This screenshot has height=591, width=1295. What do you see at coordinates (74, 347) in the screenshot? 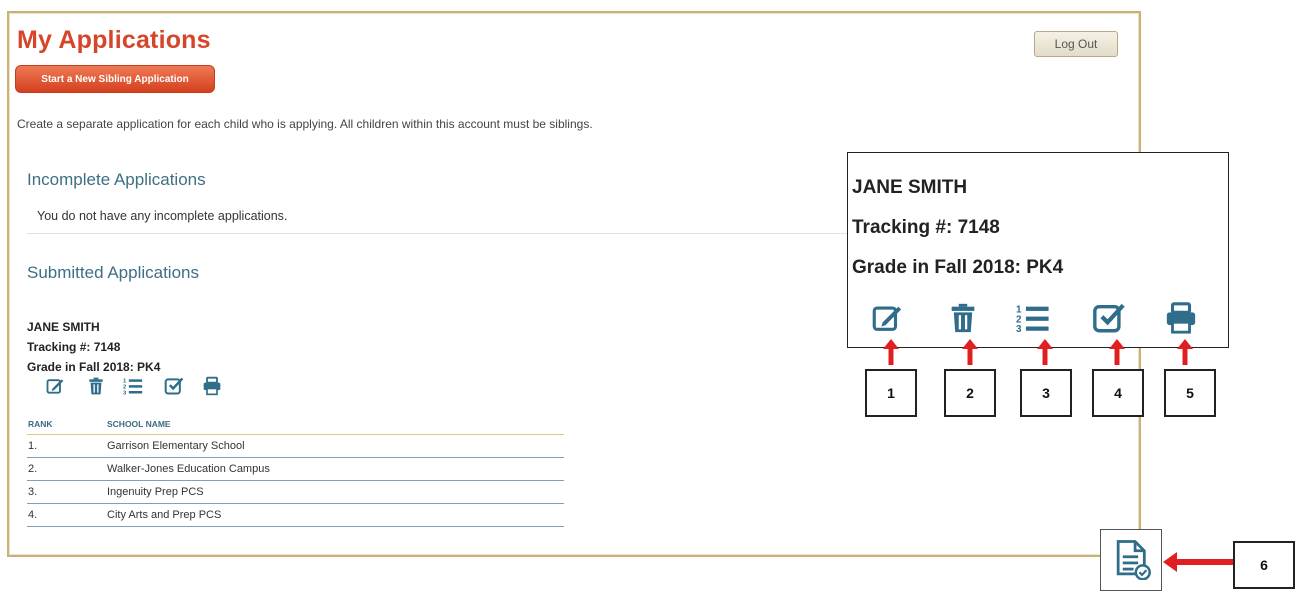
I see `tracking-number: Tracking #: 7148` at bounding box center [74, 347].